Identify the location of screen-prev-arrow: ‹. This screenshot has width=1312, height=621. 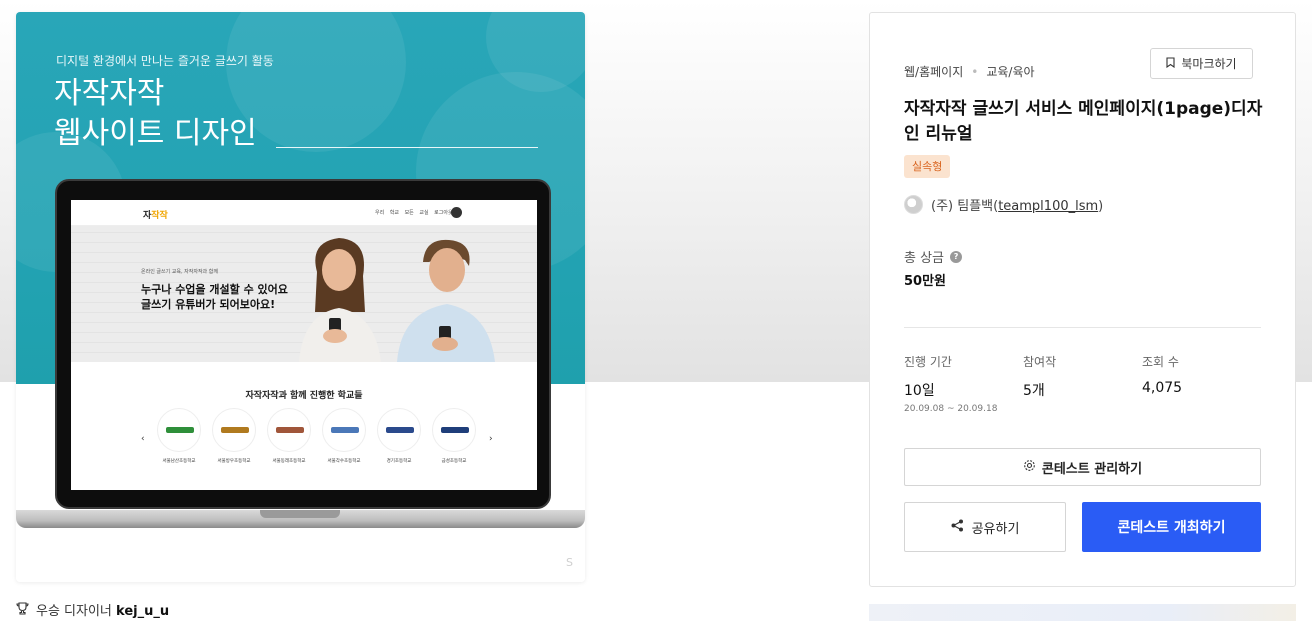
(143, 439).